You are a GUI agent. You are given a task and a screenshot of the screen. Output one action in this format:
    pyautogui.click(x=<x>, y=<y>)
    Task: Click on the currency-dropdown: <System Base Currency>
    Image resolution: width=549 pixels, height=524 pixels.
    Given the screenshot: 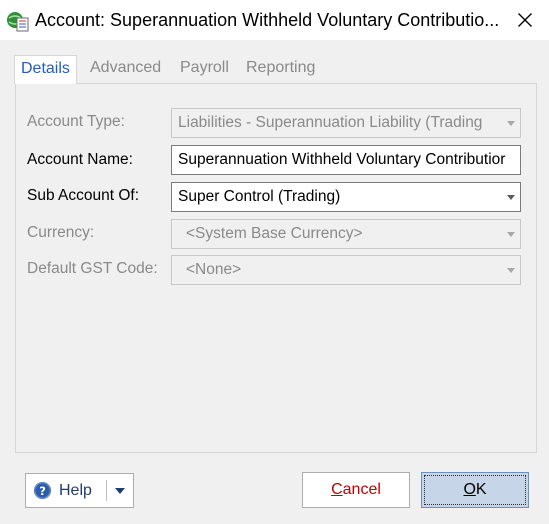 What is the action you would take?
    pyautogui.click(x=346, y=234)
    